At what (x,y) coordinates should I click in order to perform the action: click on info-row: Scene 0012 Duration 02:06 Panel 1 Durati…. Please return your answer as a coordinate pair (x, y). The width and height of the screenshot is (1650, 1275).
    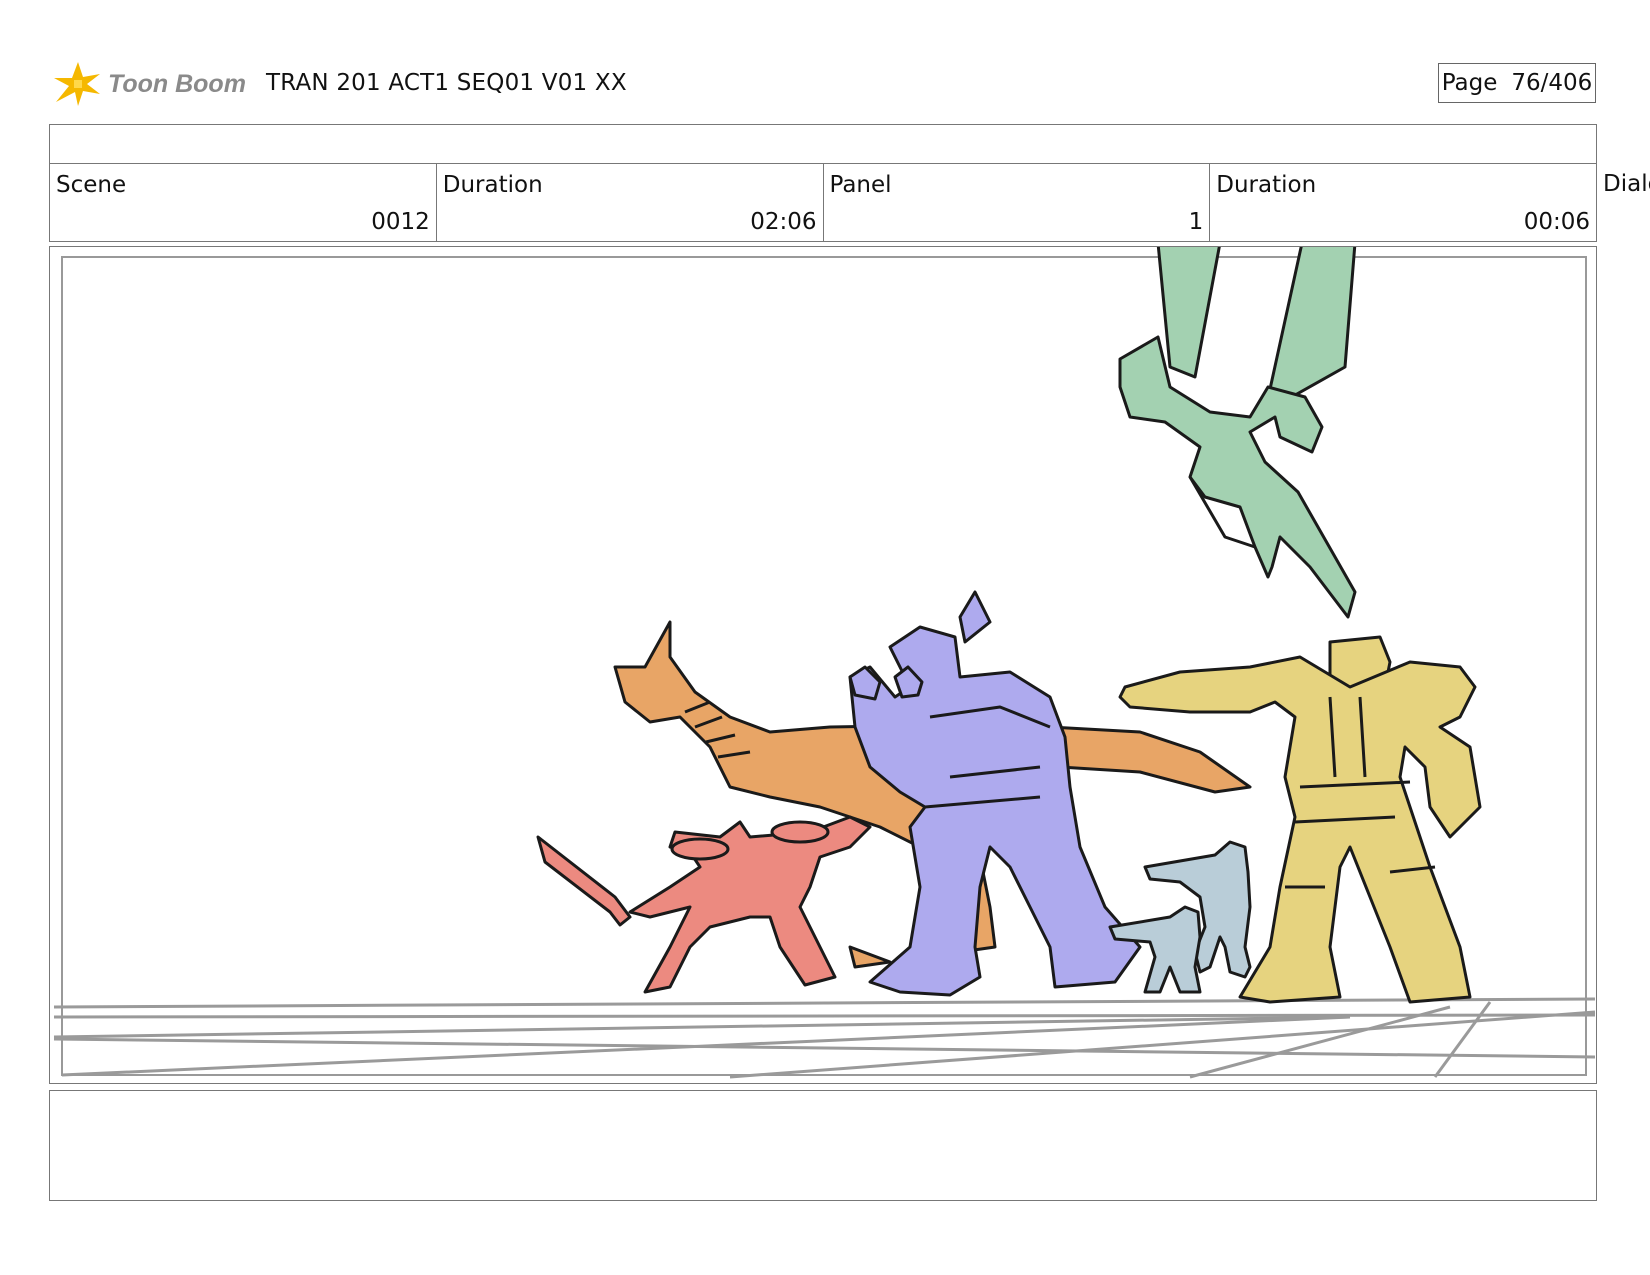
    Looking at the image, I should click on (823, 202).